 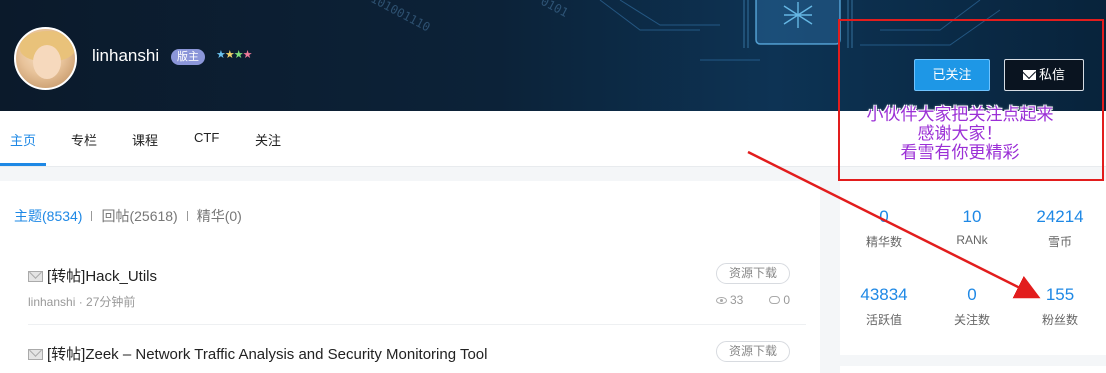 I want to click on tab-home: 主页, so click(x=23, y=139).